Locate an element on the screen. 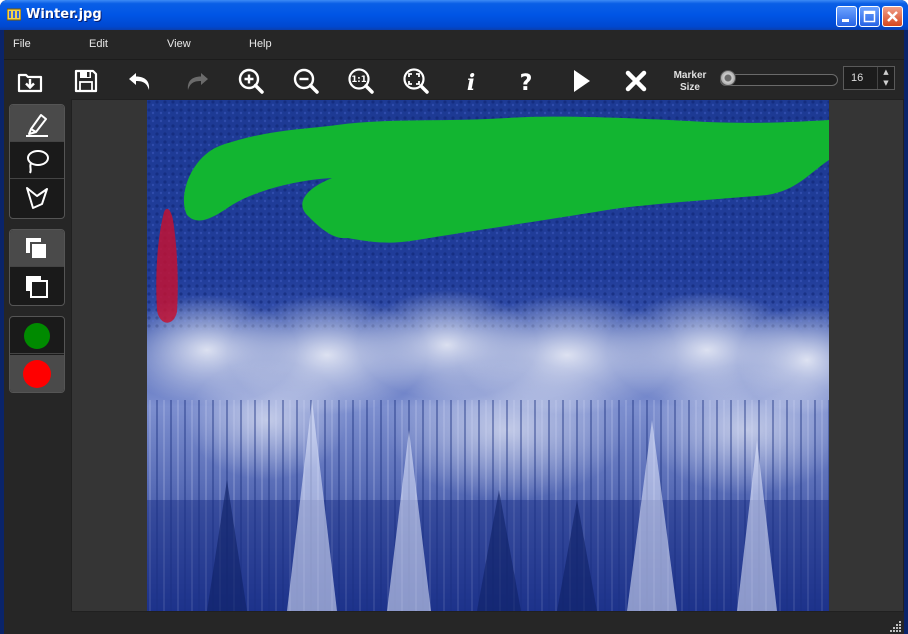 Image resolution: width=908 pixels, height=634 pixels. fit-window-button is located at coordinates (416, 81).